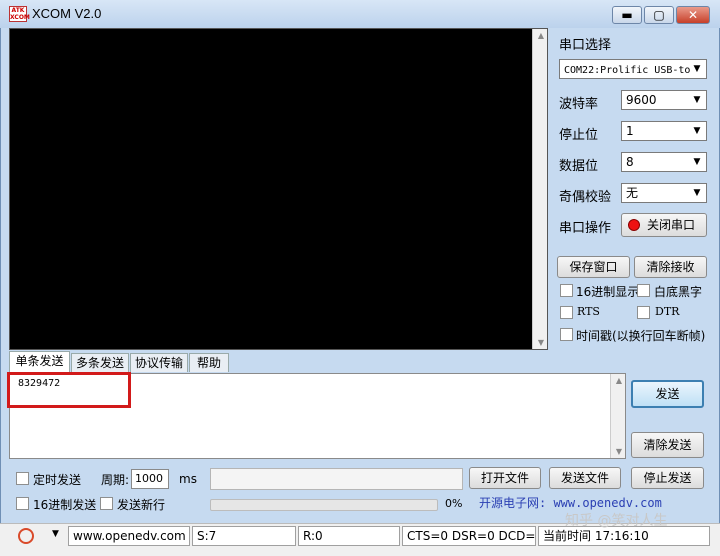 The image size is (720, 556). I want to click on send-progress-bar, so click(324, 505).